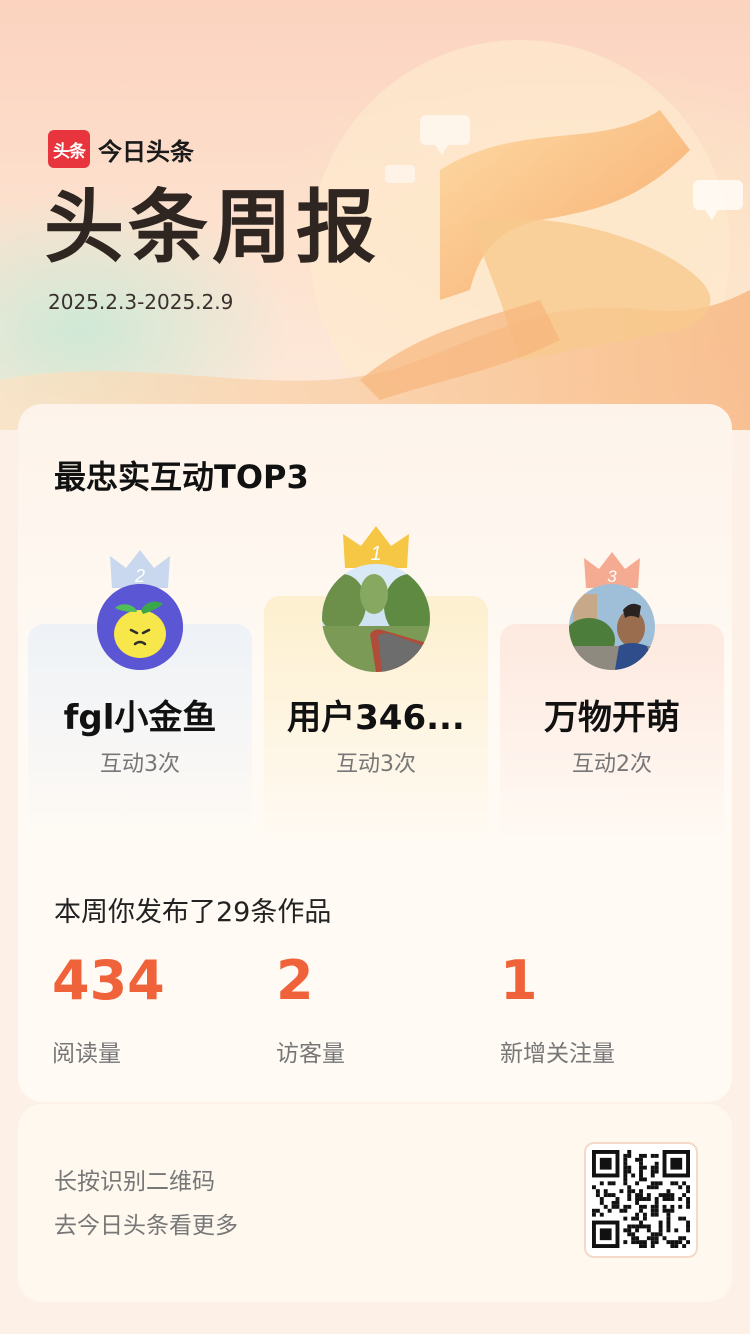 The height and width of the screenshot is (1334, 750). I want to click on rank-number: 1, so click(375, 554).